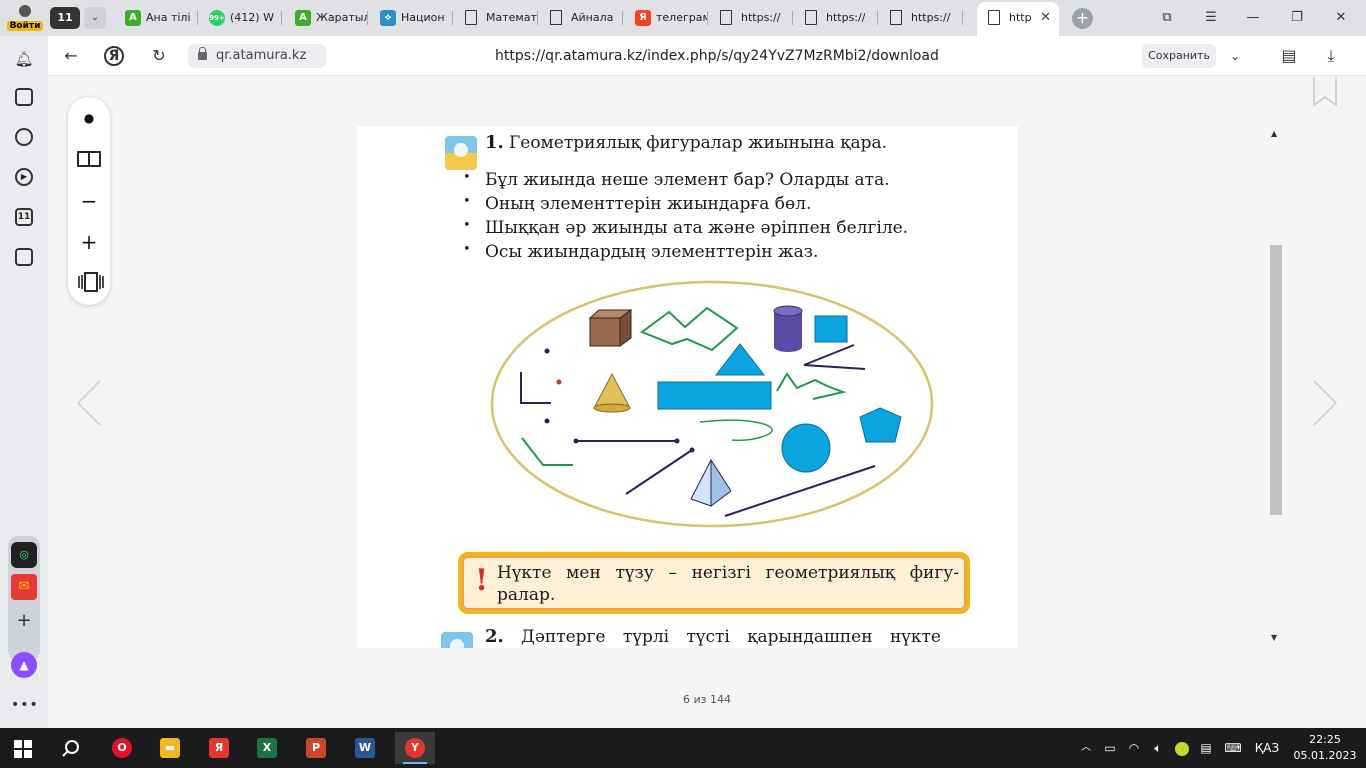 The image size is (1366, 768). What do you see at coordinates (1179, 56) in the screenshot?
I see `save-button: Сохранить` at bounding box center [1179, 56].